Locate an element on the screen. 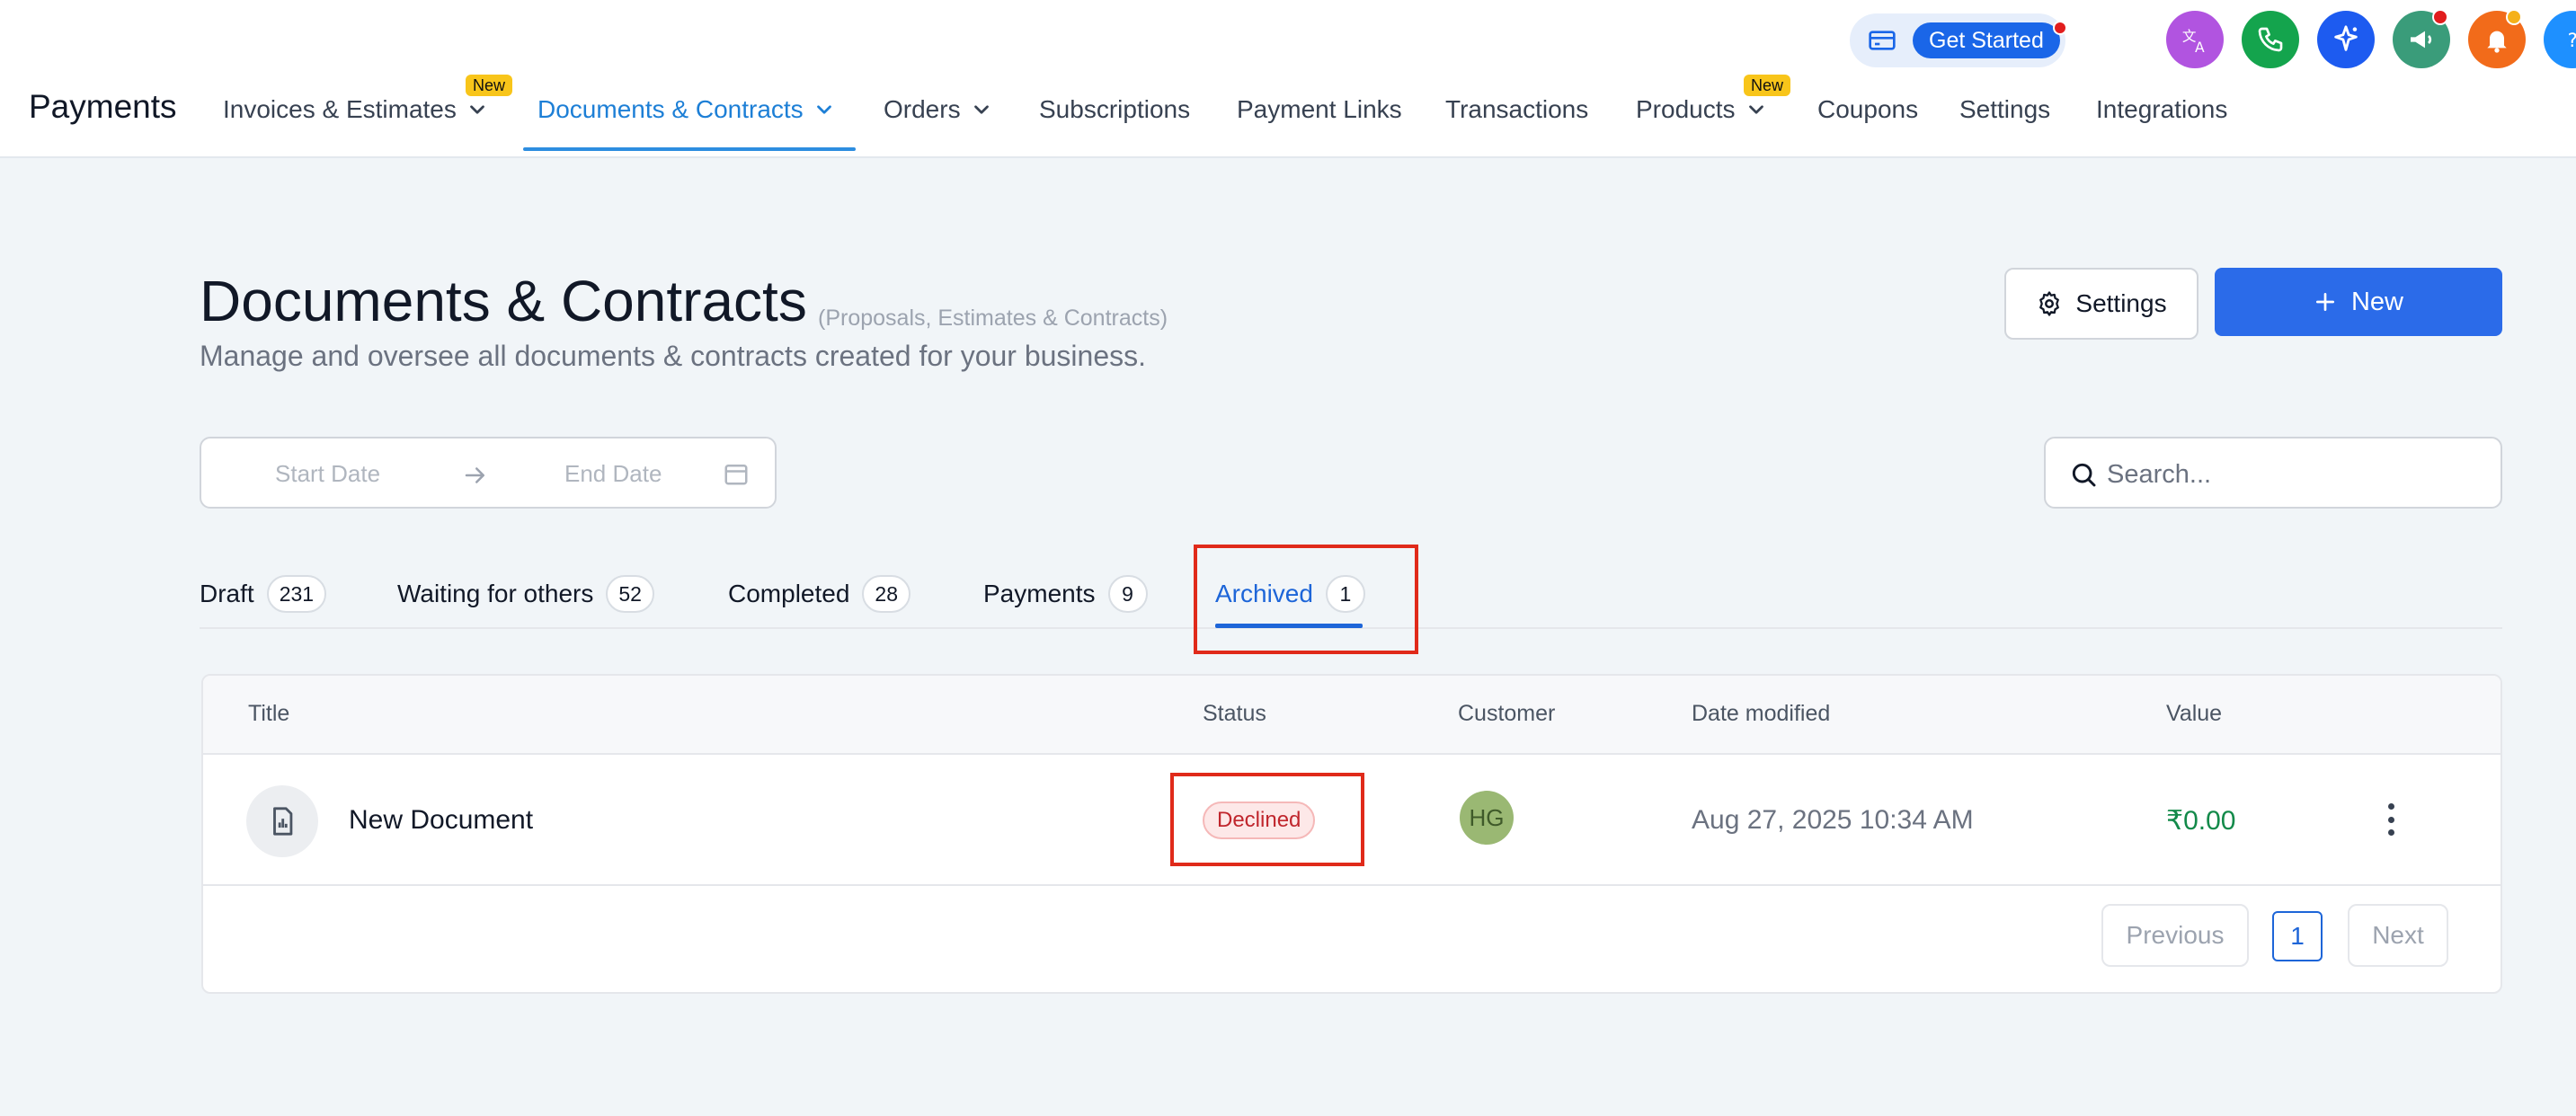  get-started-widget: Get Started is located at coordinates (1959, 40).